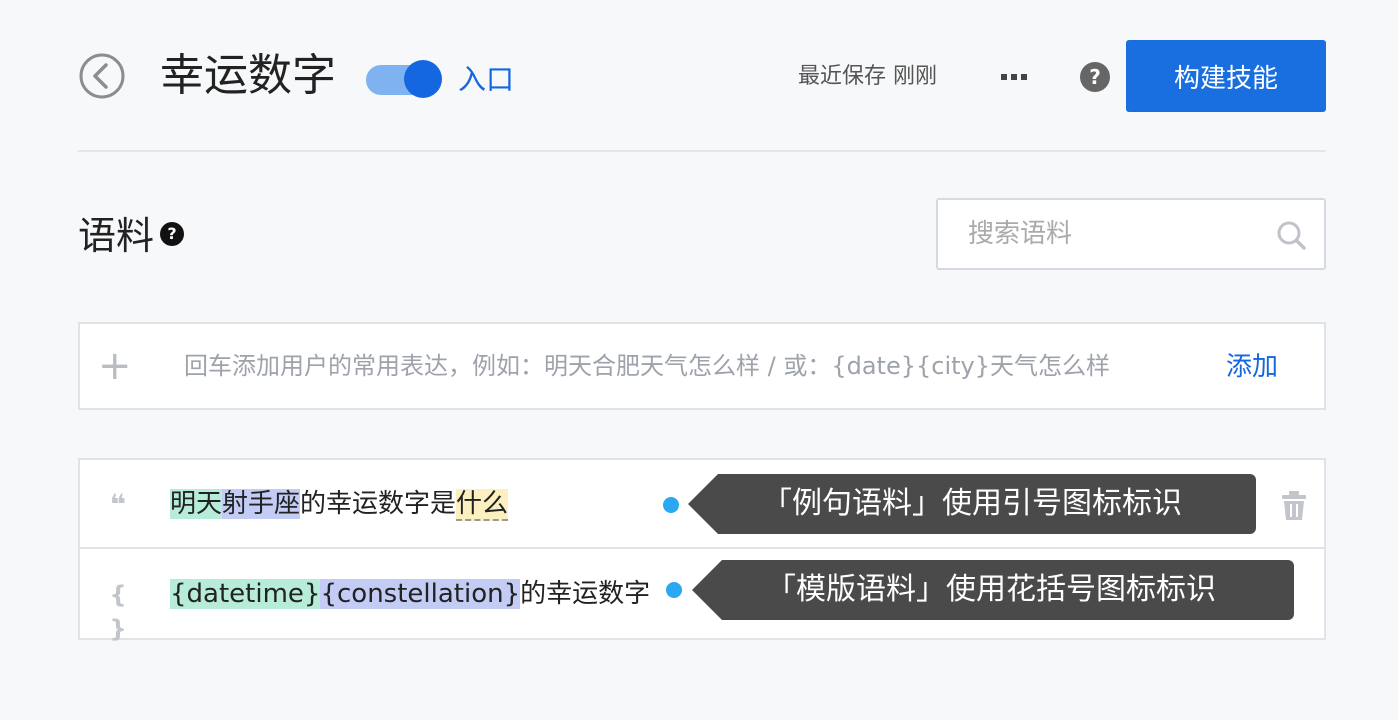  What do you see at coordinates (702, 76) in the screenshot?
I see `page-header: 幸运数字 入口 最近保存 刚刚 ? 构建技能` at bounding box center [702, 76].